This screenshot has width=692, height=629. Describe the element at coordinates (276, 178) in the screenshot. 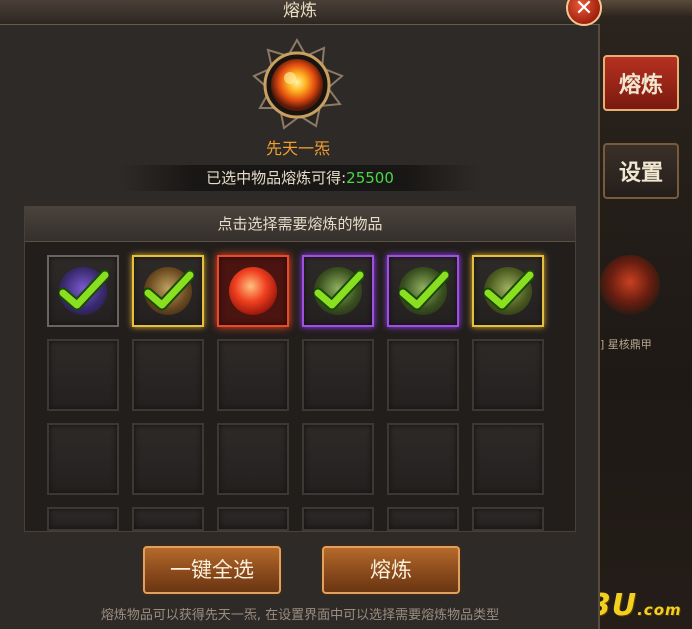

I see `gain-label: 已选中物品熔炼可得:` at that location.